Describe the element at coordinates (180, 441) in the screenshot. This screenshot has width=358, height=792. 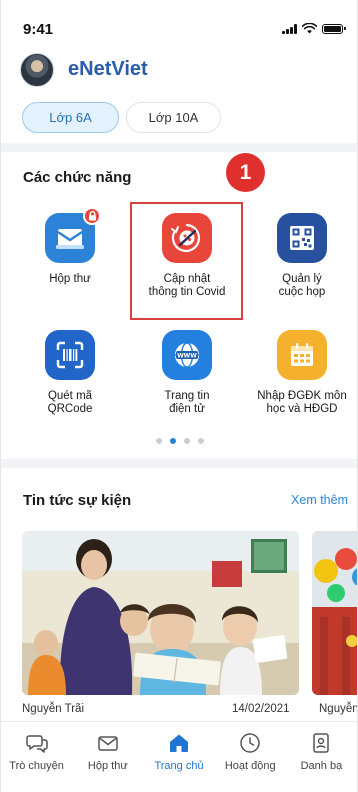
I see `page-indicator` at that location.